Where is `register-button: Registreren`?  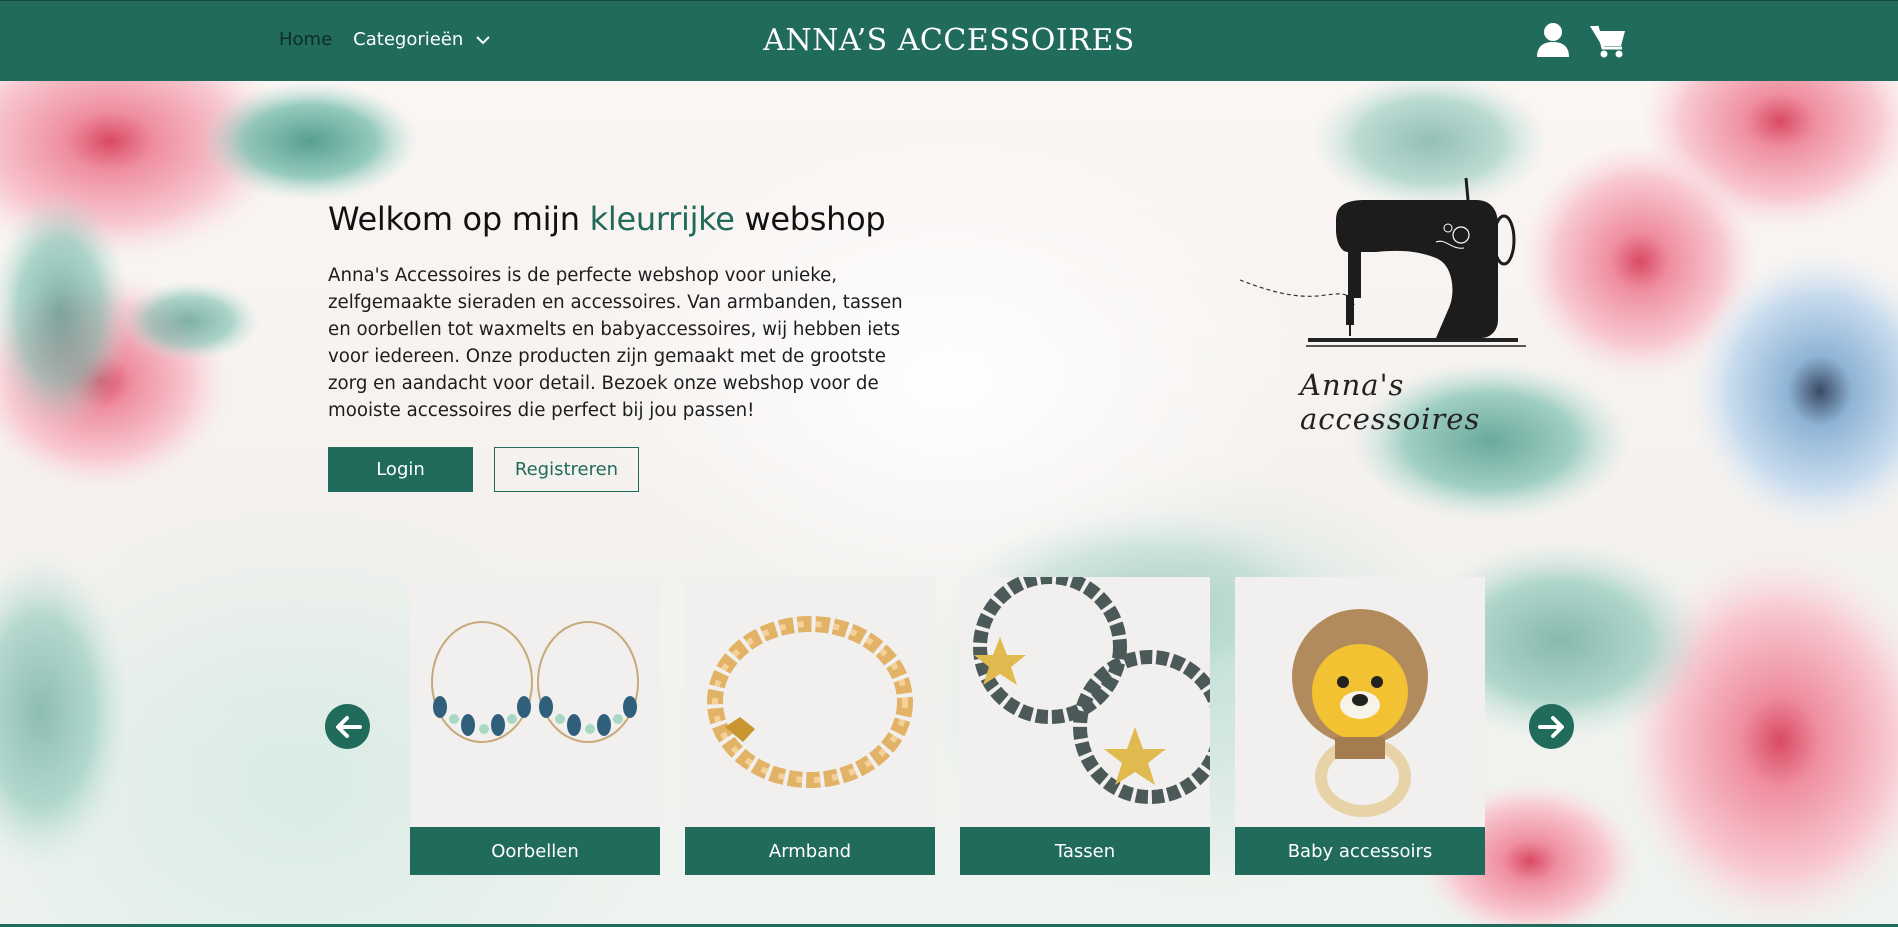 register-button: Registreren is located at coordinates (566, 469).